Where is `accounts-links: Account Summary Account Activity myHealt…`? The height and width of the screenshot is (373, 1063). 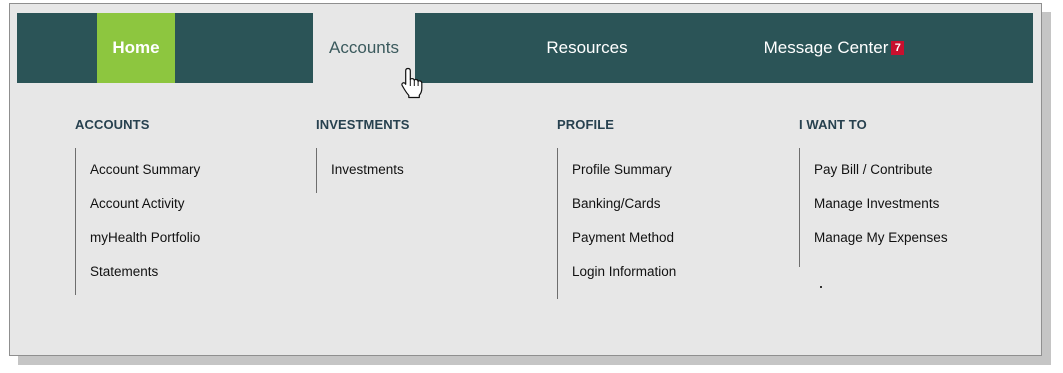
accounts-links: Account Summary Account Activity myHealt… is located at coordinates (137, 221).